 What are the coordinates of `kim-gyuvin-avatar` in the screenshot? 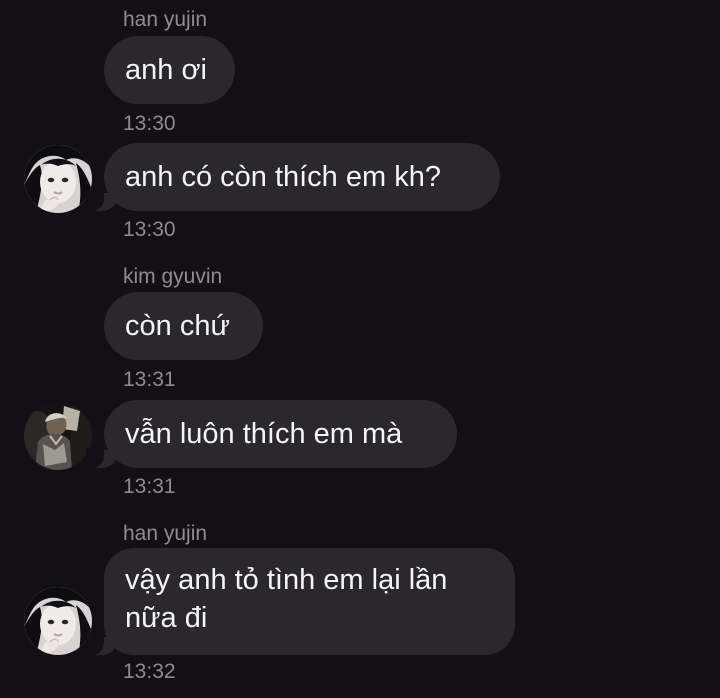 It's located at (58, 436).